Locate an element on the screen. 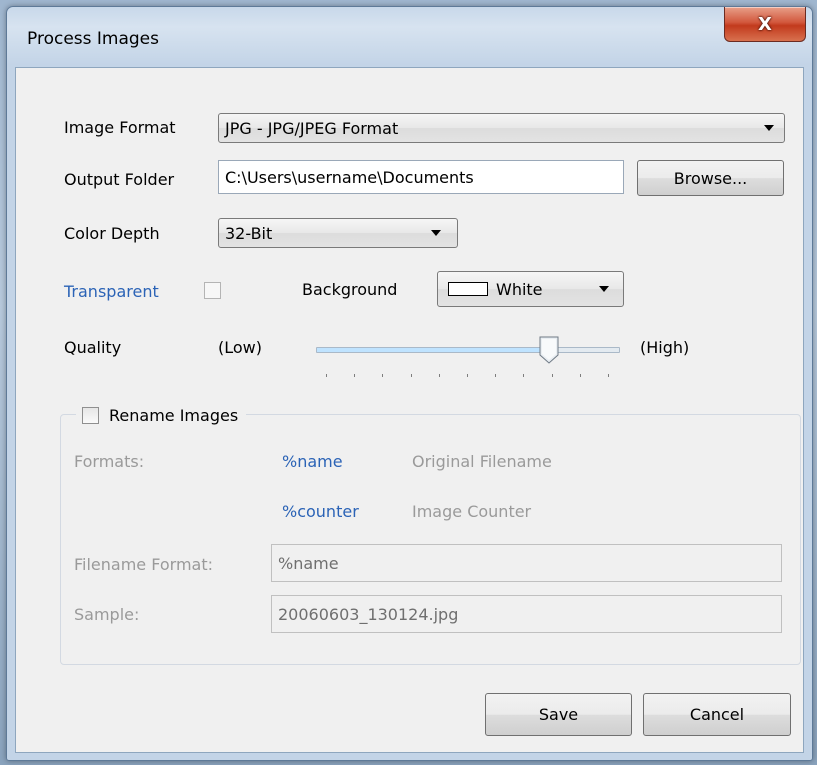 Image resolution: width=817 pixels, height=765 pixels. image-format-label: Image Format is located at coordinates (120, 127).